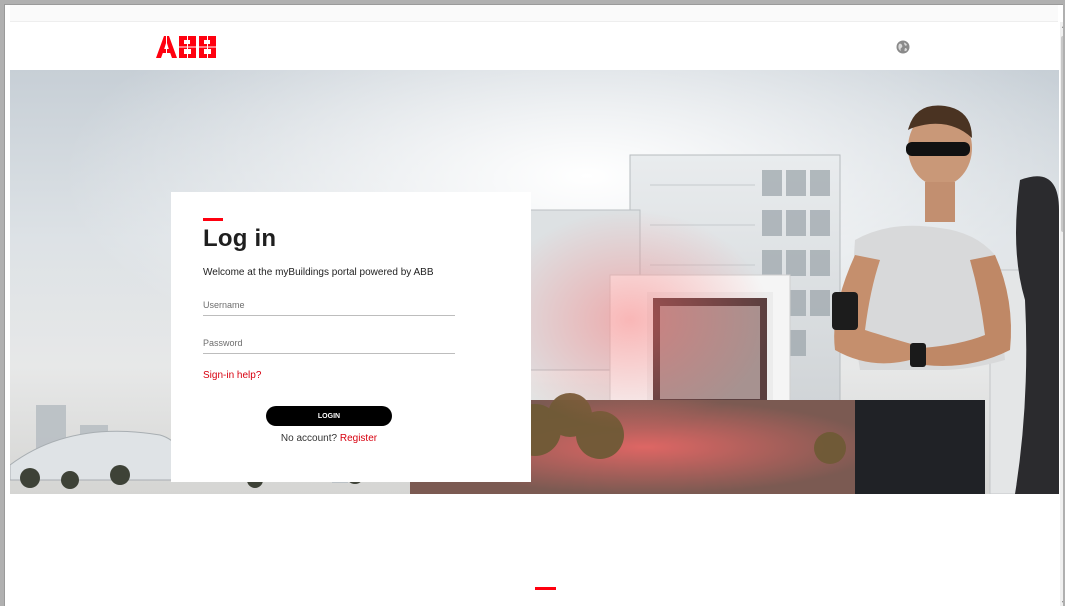  I want to click on section-accent-bar, so click(545, 588).